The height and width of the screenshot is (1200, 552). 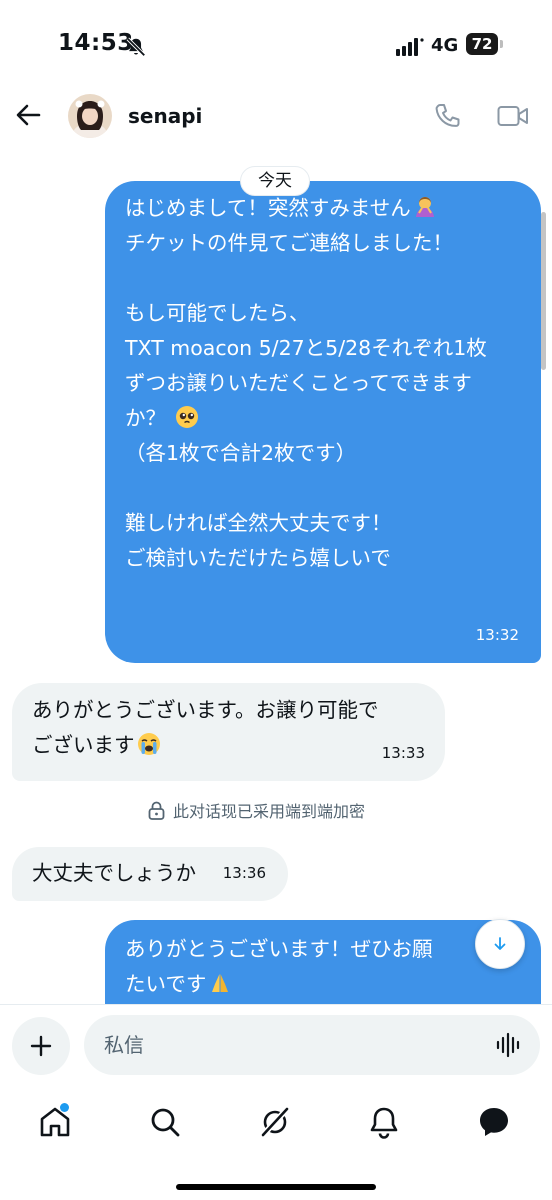 What do you see at coordinates (96, 43) in the screenshot?
I see `status-time: 14:53` at bounding box center [96, 43].